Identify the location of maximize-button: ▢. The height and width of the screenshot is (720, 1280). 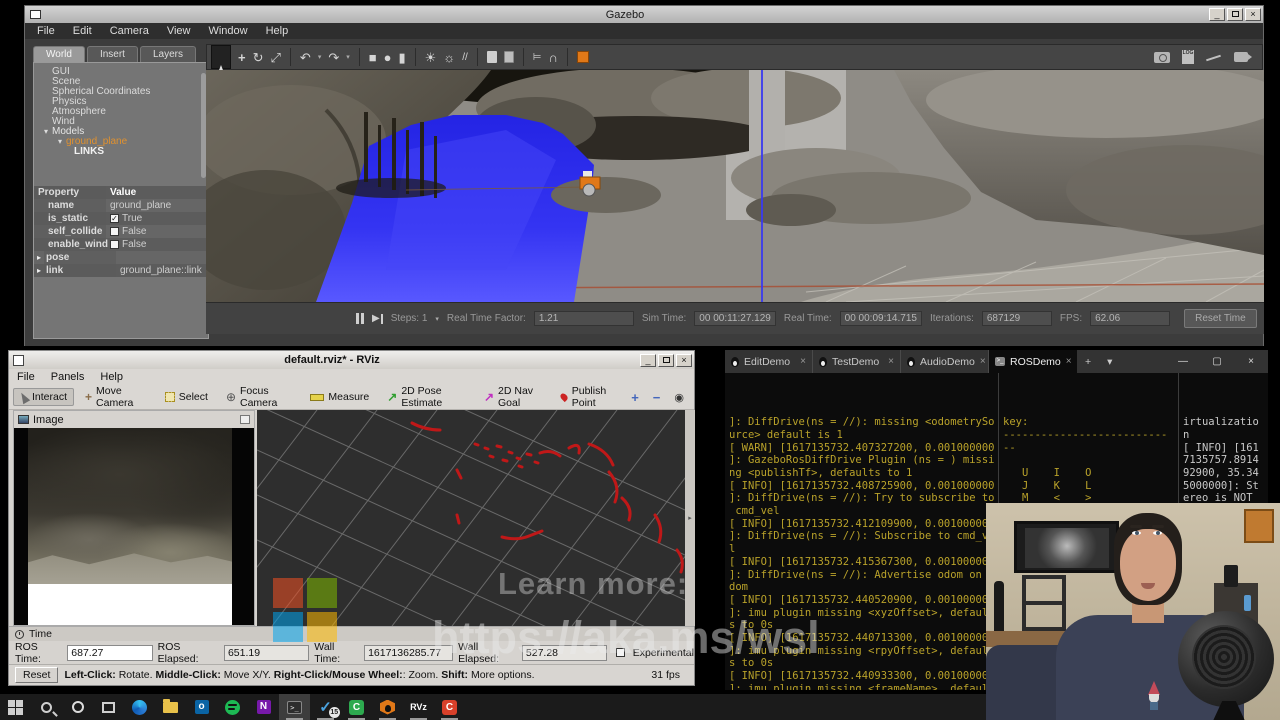
(1217, 361).